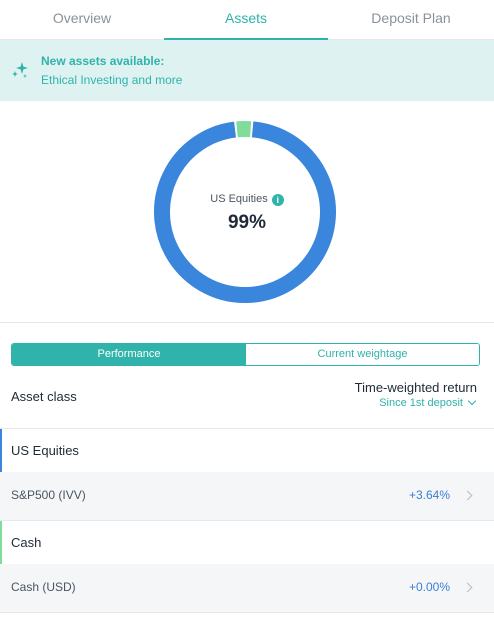 This screenshot has height=628, width=494. Describe the element at coordinates (247, 450) in the screenshot. I see `asset-group-us-equities: US Equities` at that location.